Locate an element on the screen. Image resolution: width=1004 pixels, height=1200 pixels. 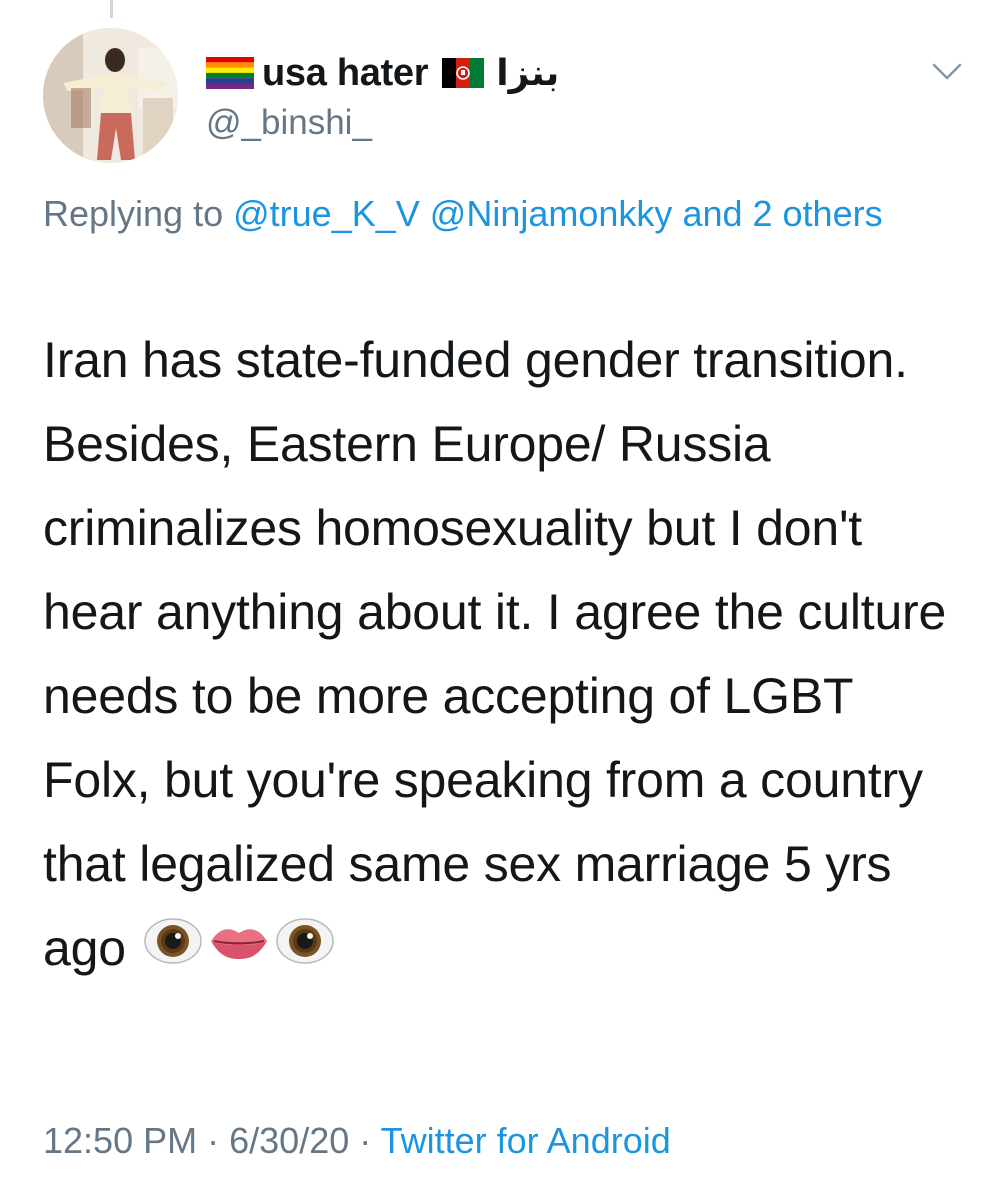
lips-emoji-icon is located at coordinates (239, 950).